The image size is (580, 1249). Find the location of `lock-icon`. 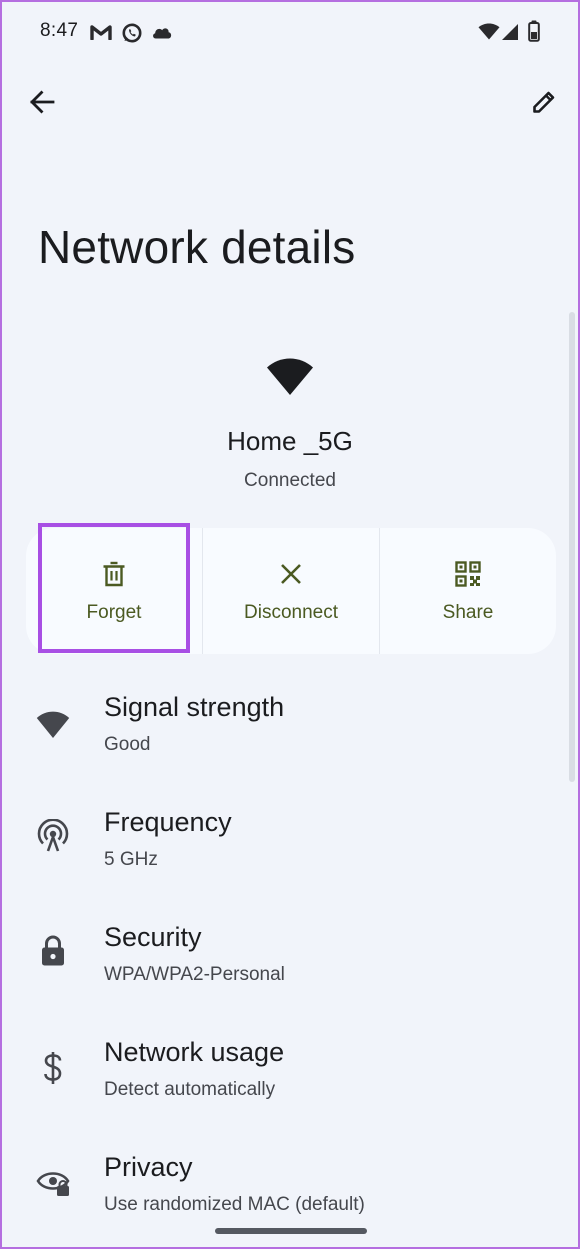

lock-icon is located at coordinates (53, 951).